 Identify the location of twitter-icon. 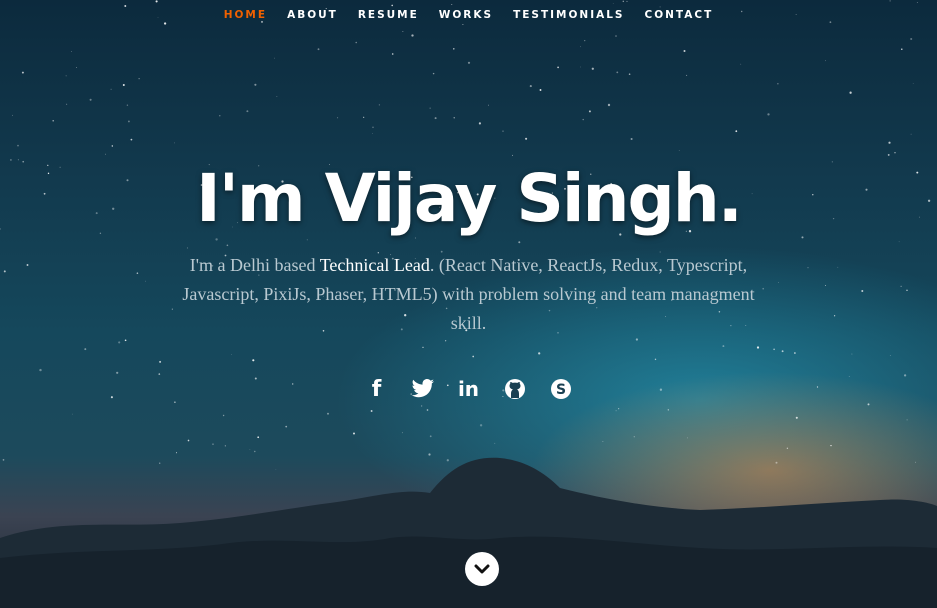
(423, 389).